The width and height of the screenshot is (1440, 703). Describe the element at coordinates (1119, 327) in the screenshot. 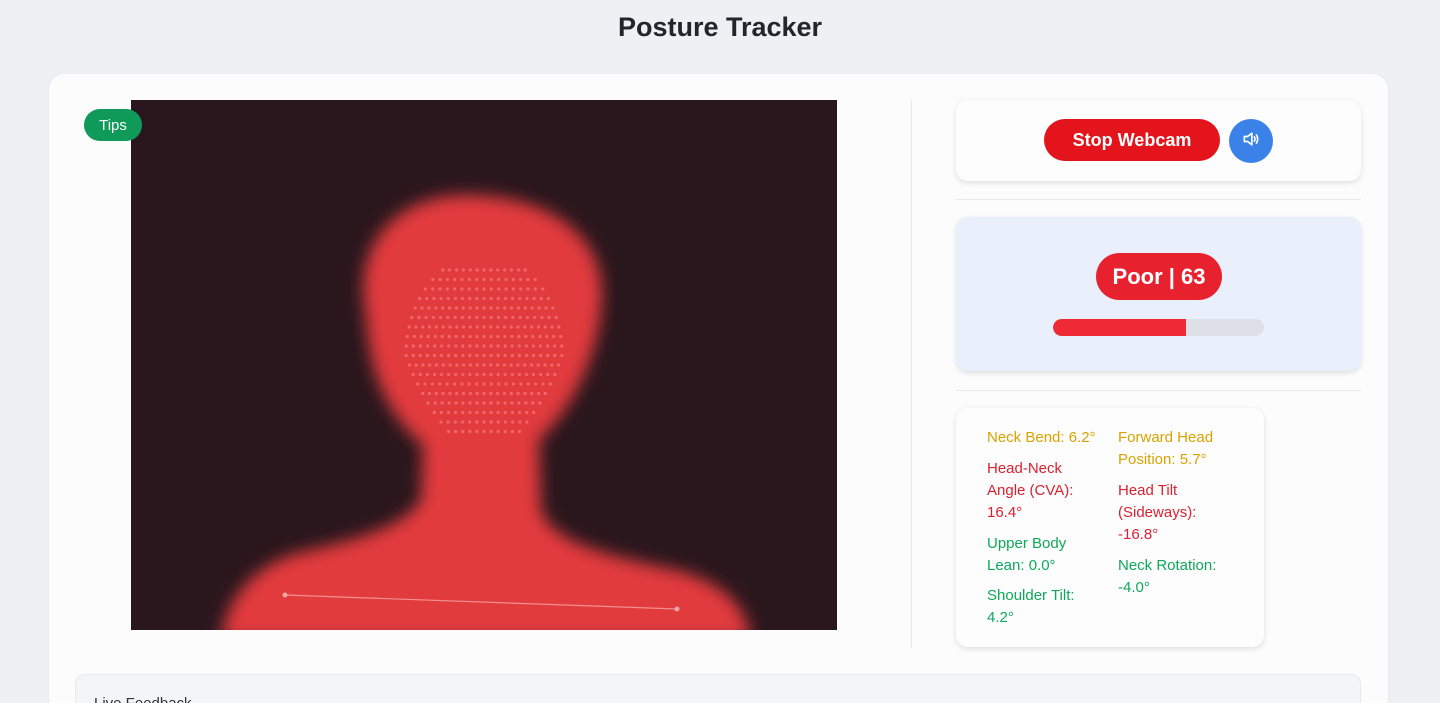

I see `score-progress-fill` at that location.